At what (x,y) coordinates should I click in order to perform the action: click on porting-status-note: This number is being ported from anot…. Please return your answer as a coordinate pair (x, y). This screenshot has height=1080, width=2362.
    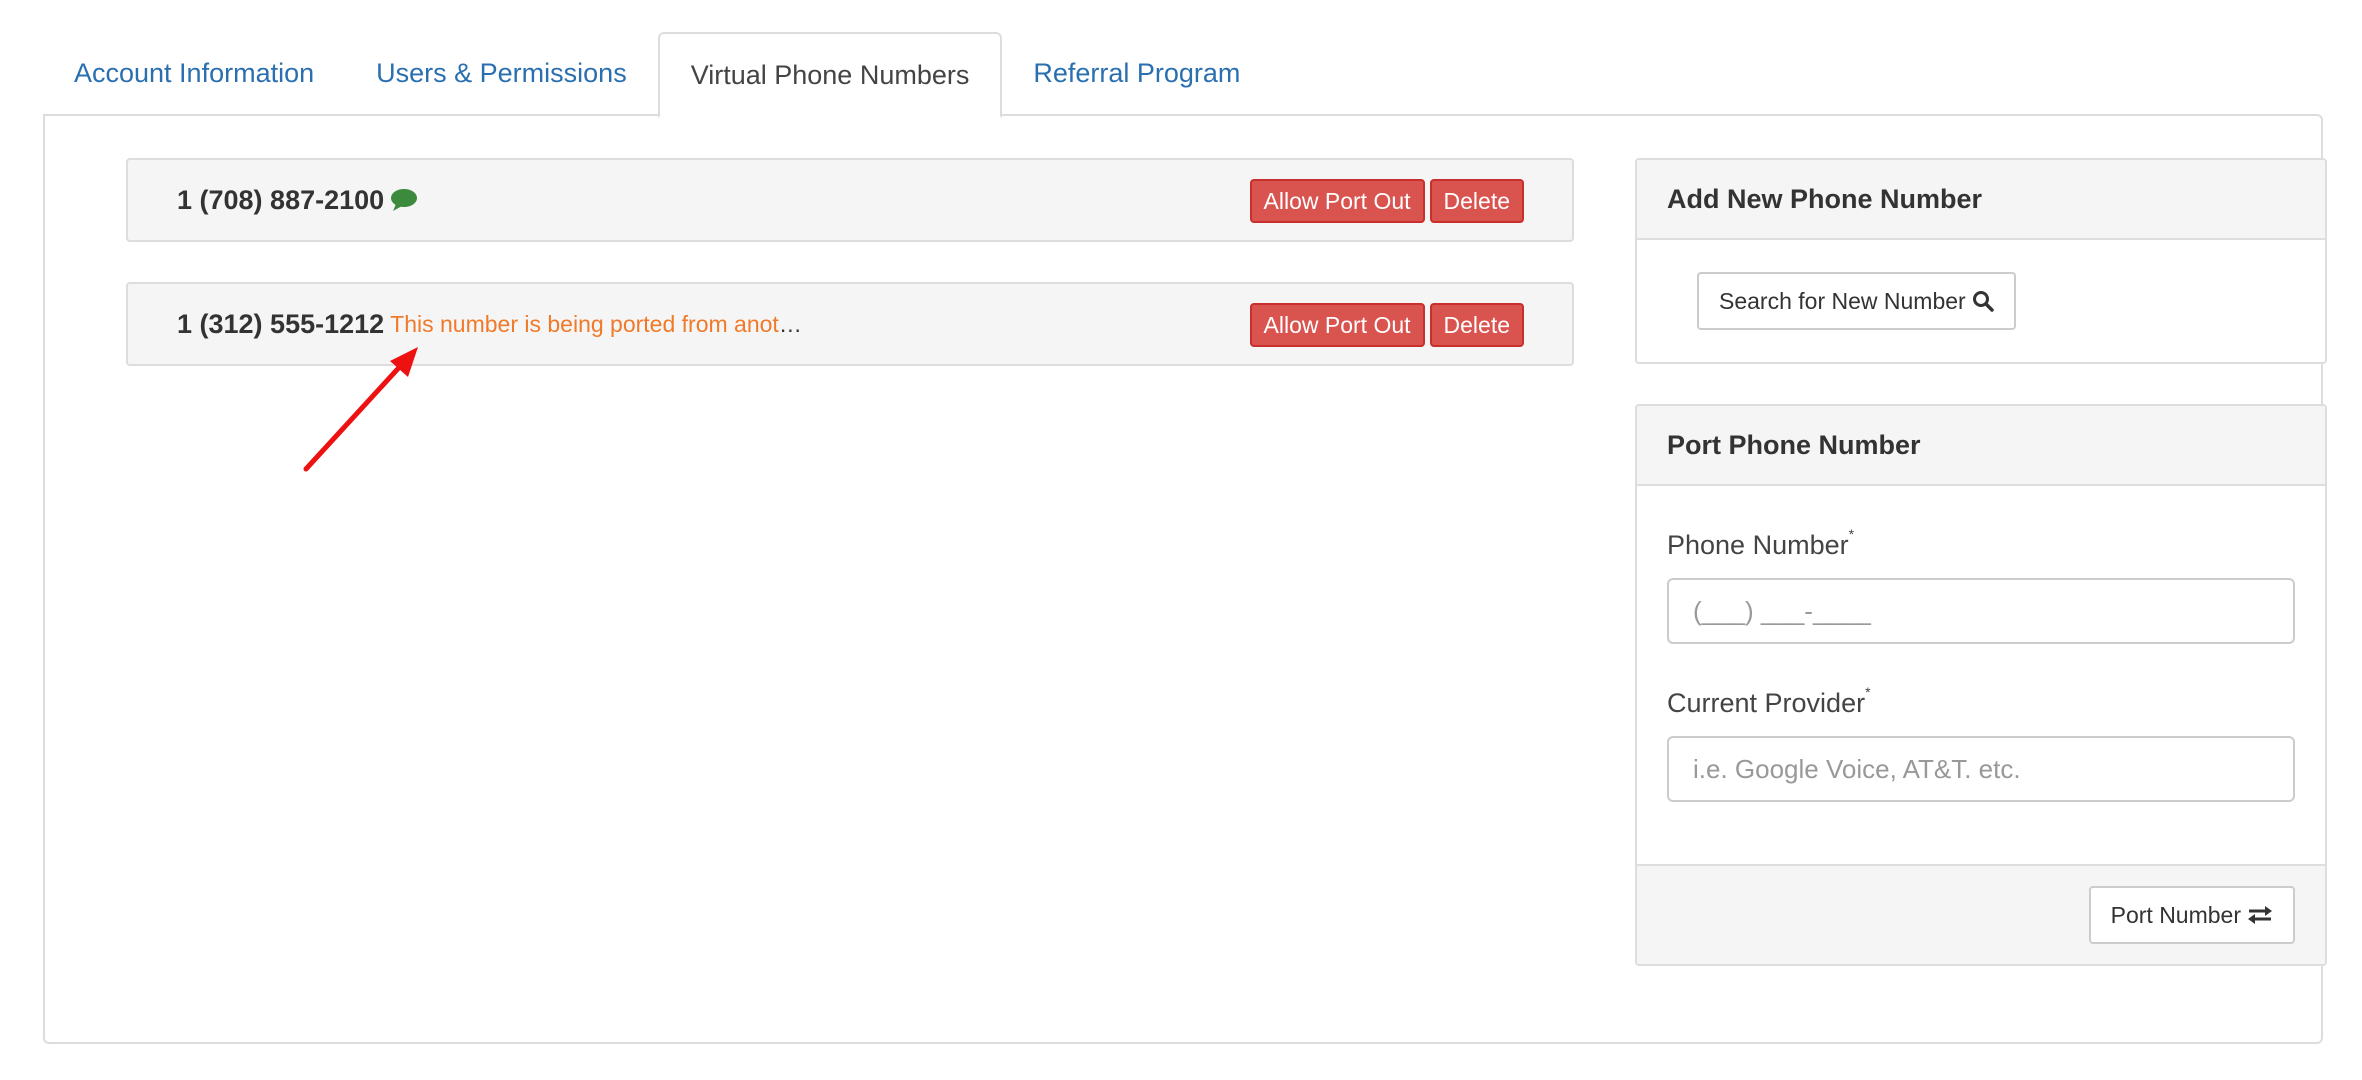
    Looking at the image, I should click on (596, 324).